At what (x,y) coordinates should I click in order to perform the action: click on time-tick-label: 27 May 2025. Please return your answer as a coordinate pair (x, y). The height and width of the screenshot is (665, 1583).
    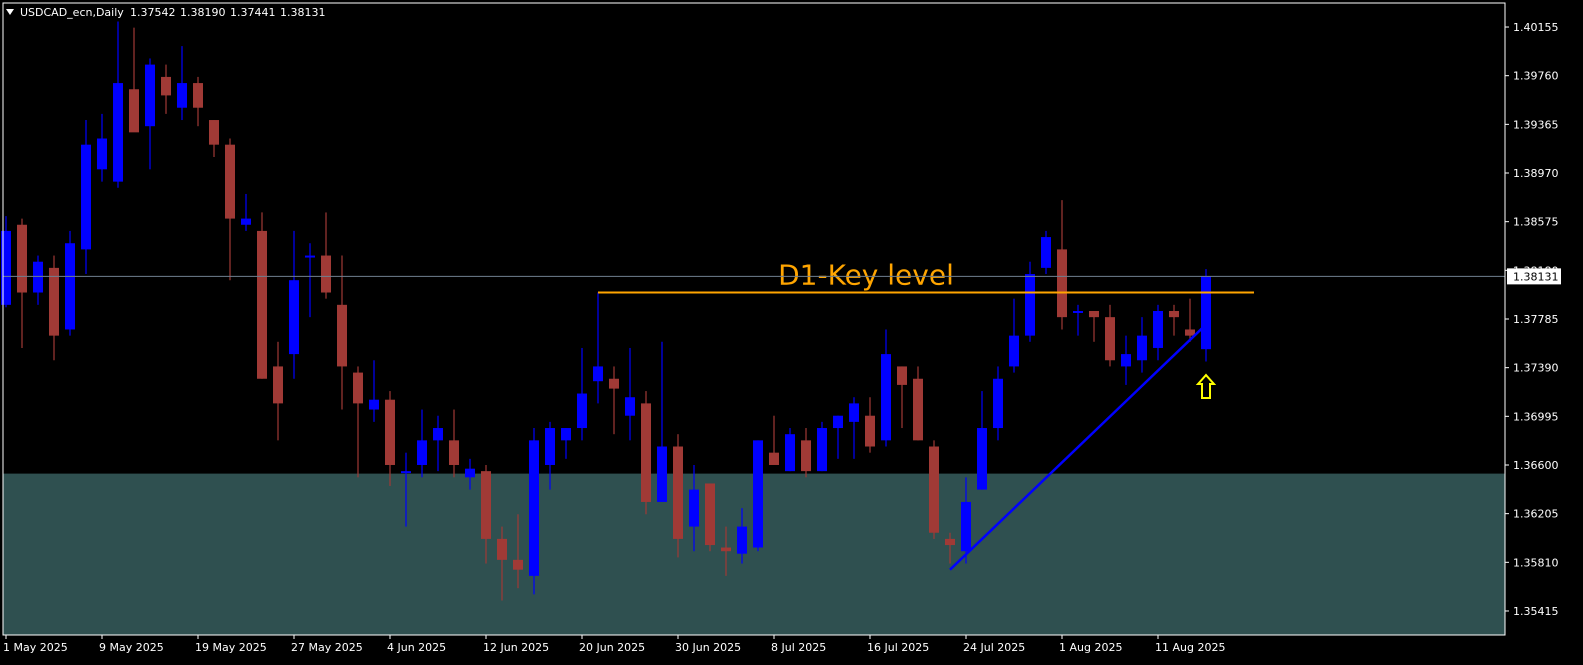
    Looking at the image, I should click on (327, 647).